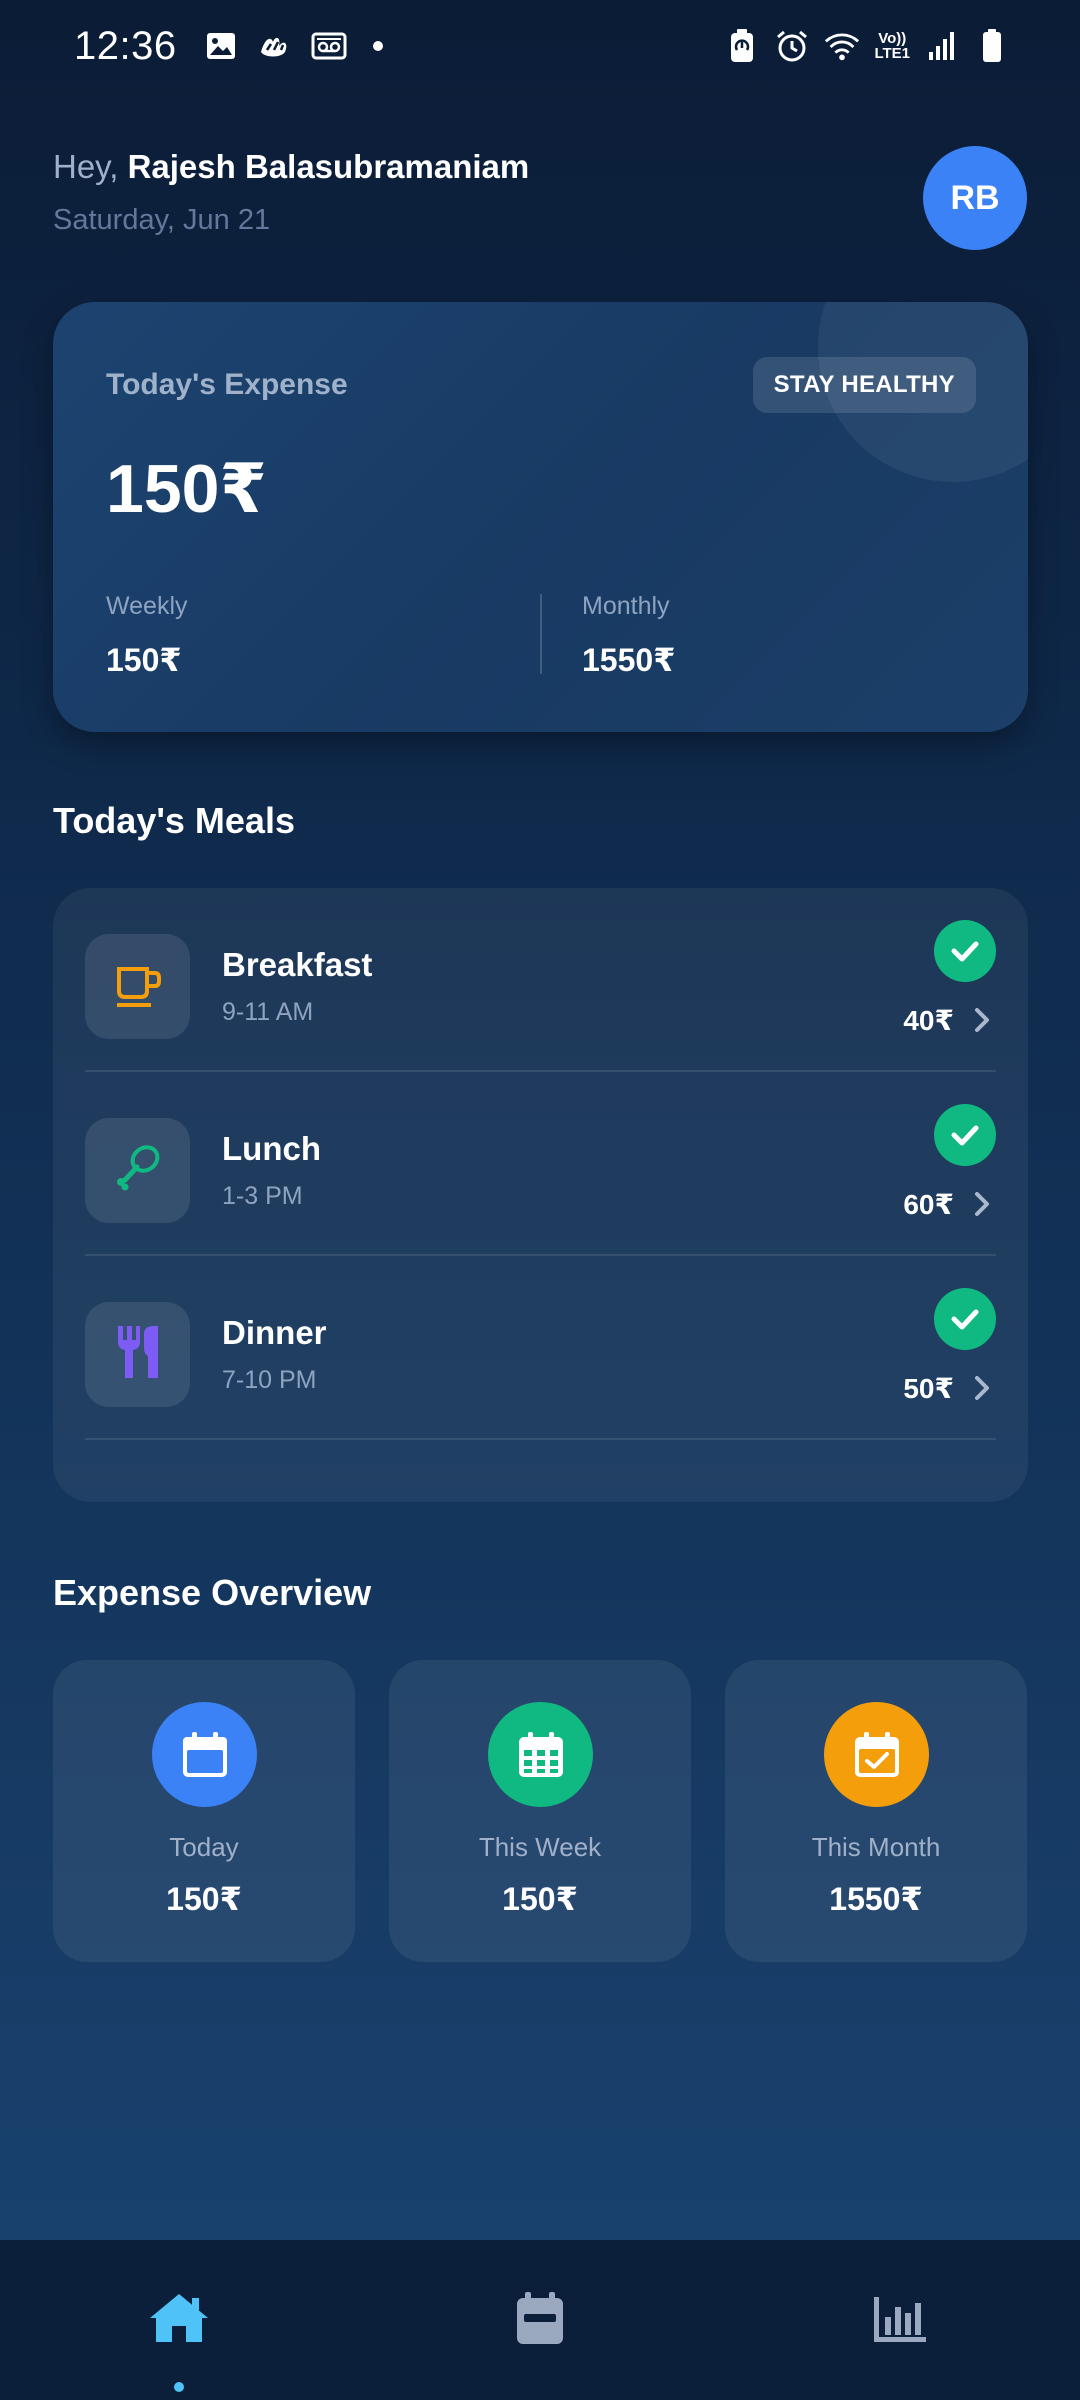  What do you see at coordinates (212, 1592) in the screenshot?
I see `overview-section-title: Expense Overview` at bounding box center [212, 1592].